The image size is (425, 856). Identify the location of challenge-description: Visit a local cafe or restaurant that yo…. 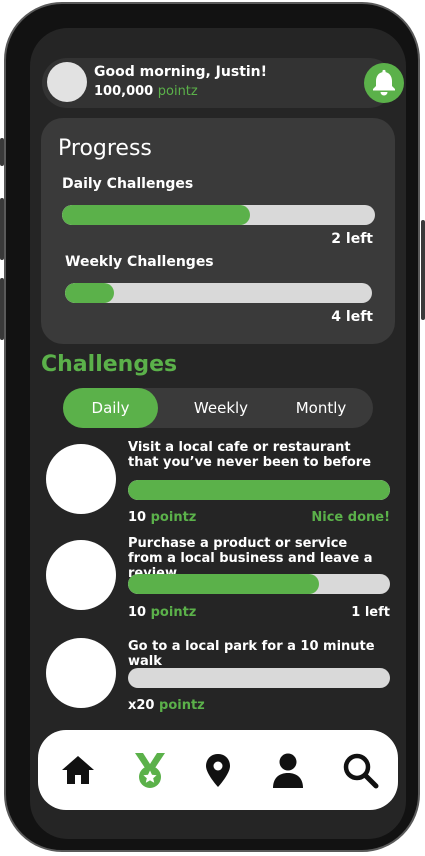
(250, 455).